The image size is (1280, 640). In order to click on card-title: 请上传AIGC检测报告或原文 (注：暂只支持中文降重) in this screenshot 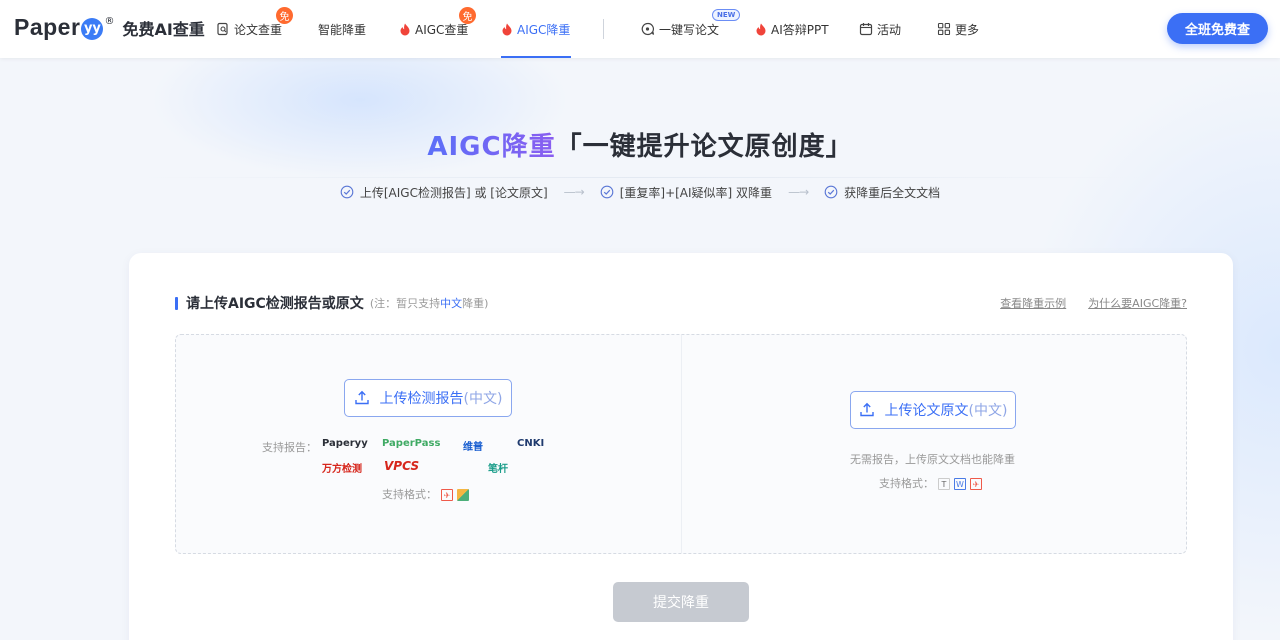, I will do `click(331, 303)`.